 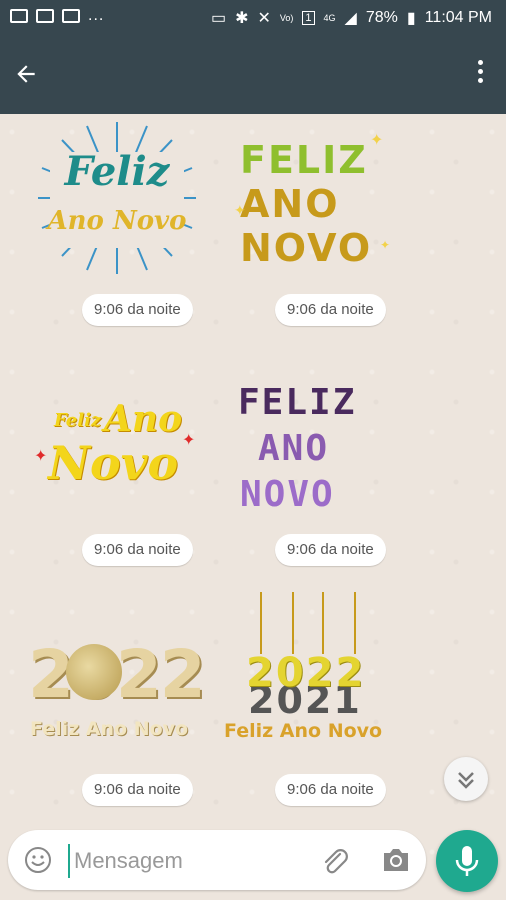 I want to click on camera-icon, so click(x=396, y=860).